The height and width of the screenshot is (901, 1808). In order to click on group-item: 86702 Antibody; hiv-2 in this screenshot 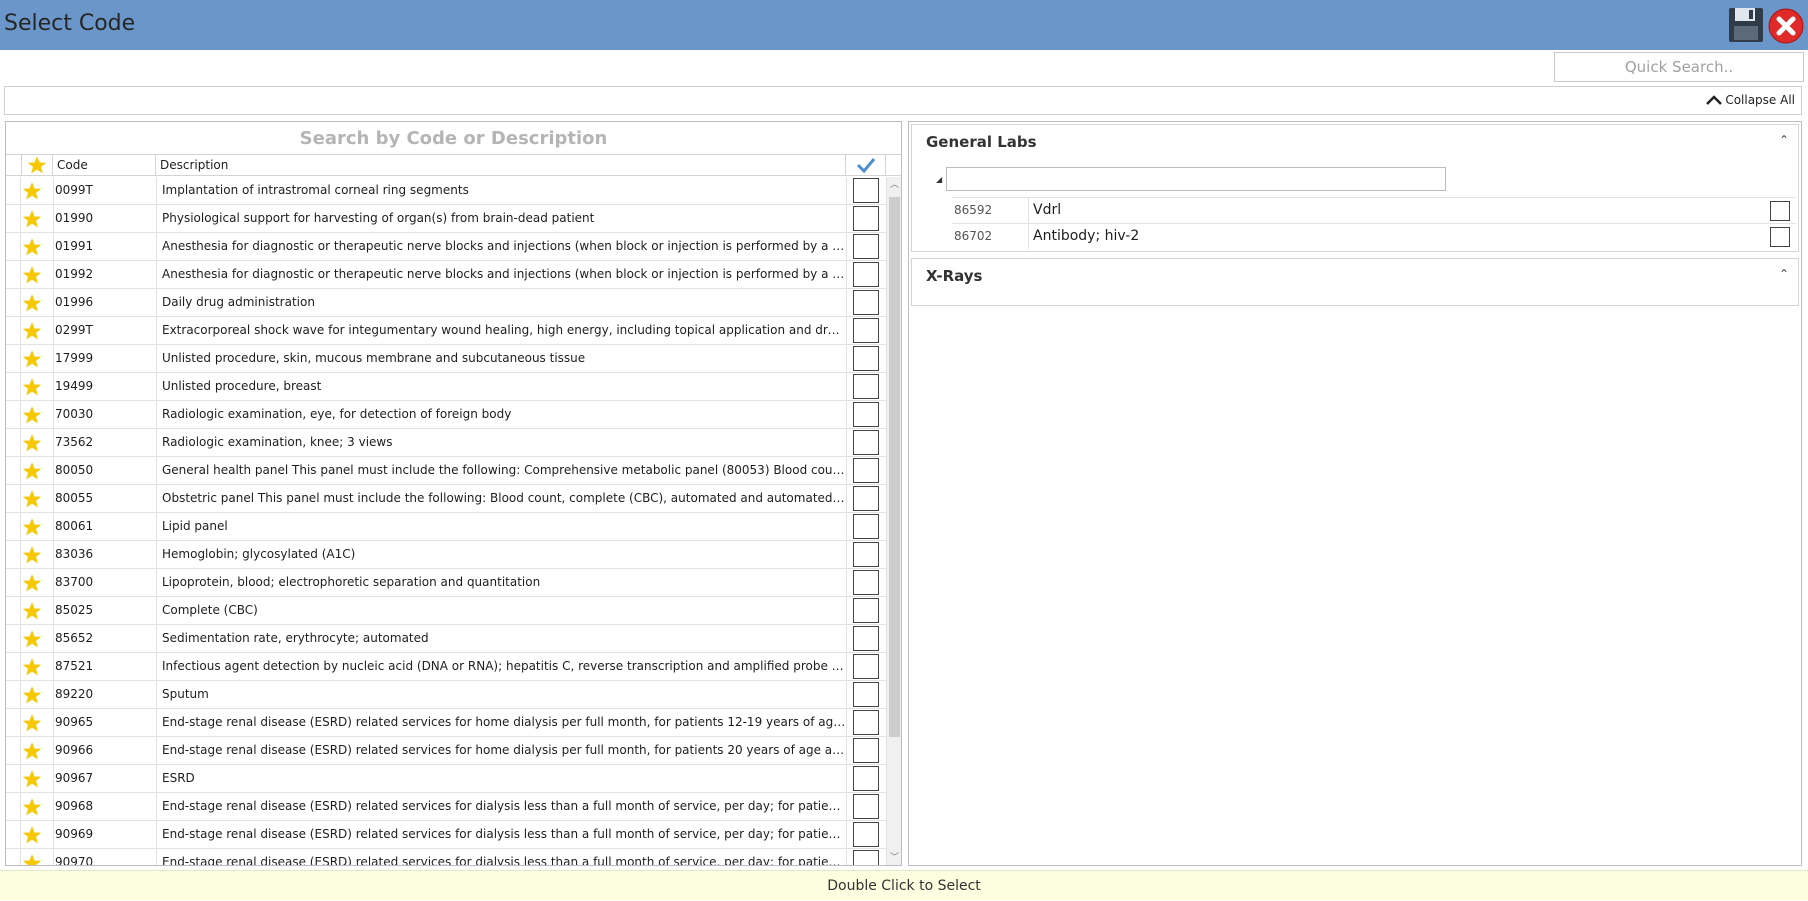, I will do `click(1374, 236)`.